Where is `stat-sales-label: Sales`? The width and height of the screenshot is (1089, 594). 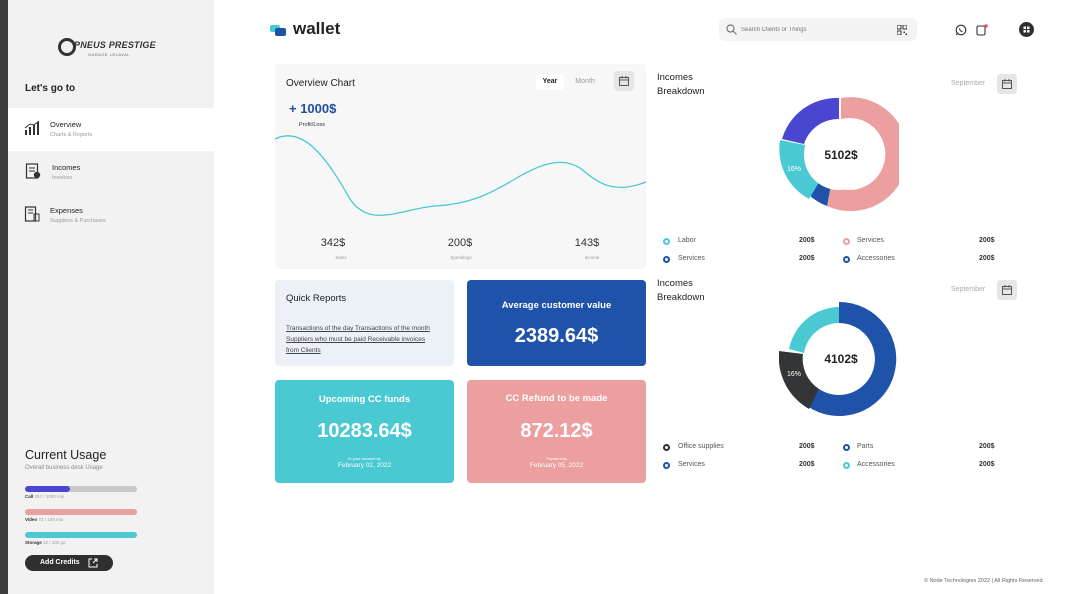
stat-sales-label: Sales is located at coordinates (341, 257).